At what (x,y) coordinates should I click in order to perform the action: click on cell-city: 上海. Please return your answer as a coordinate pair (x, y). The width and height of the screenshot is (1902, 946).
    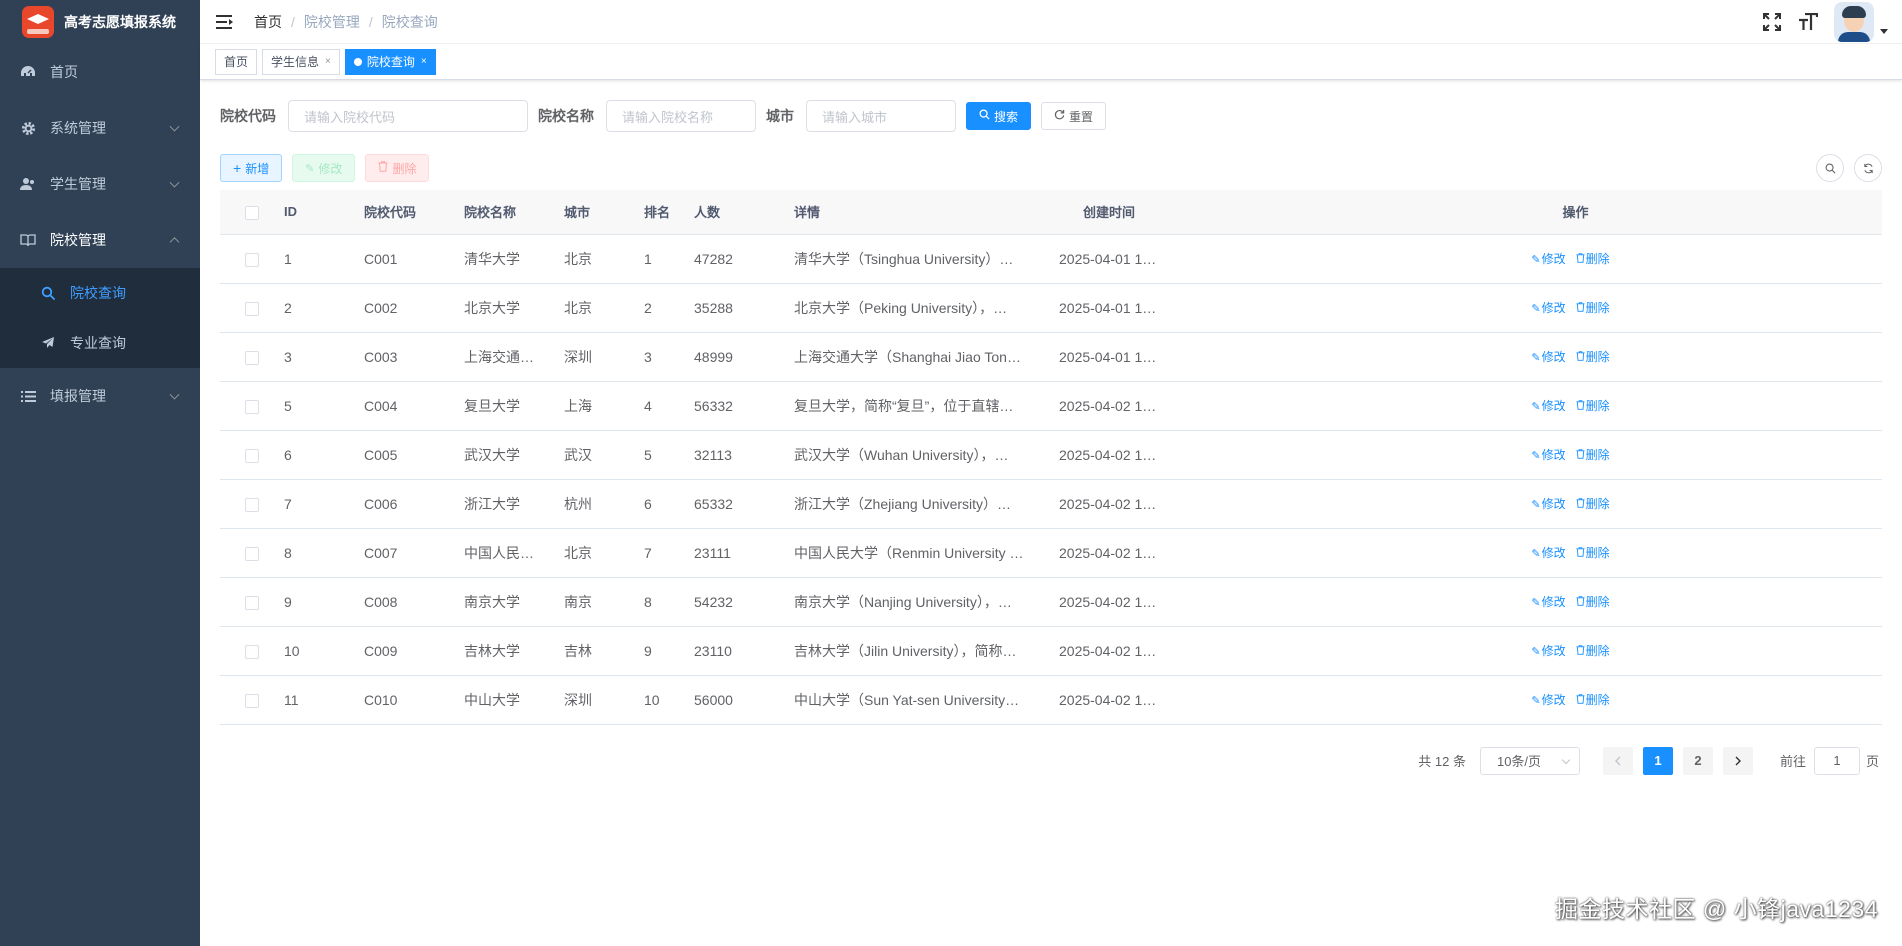
    Looking at the image, I should click on (604, 406).